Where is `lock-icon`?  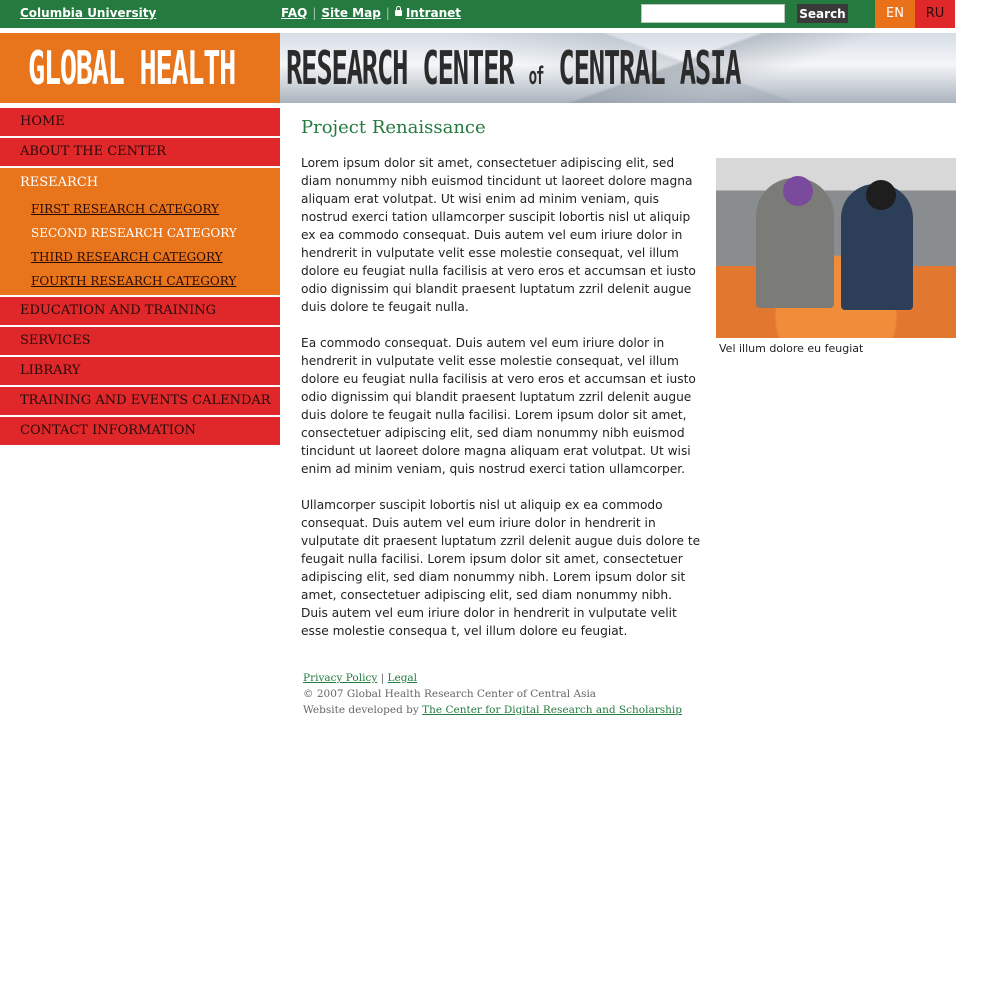
lock-icon is located at coordinates (398, 11).